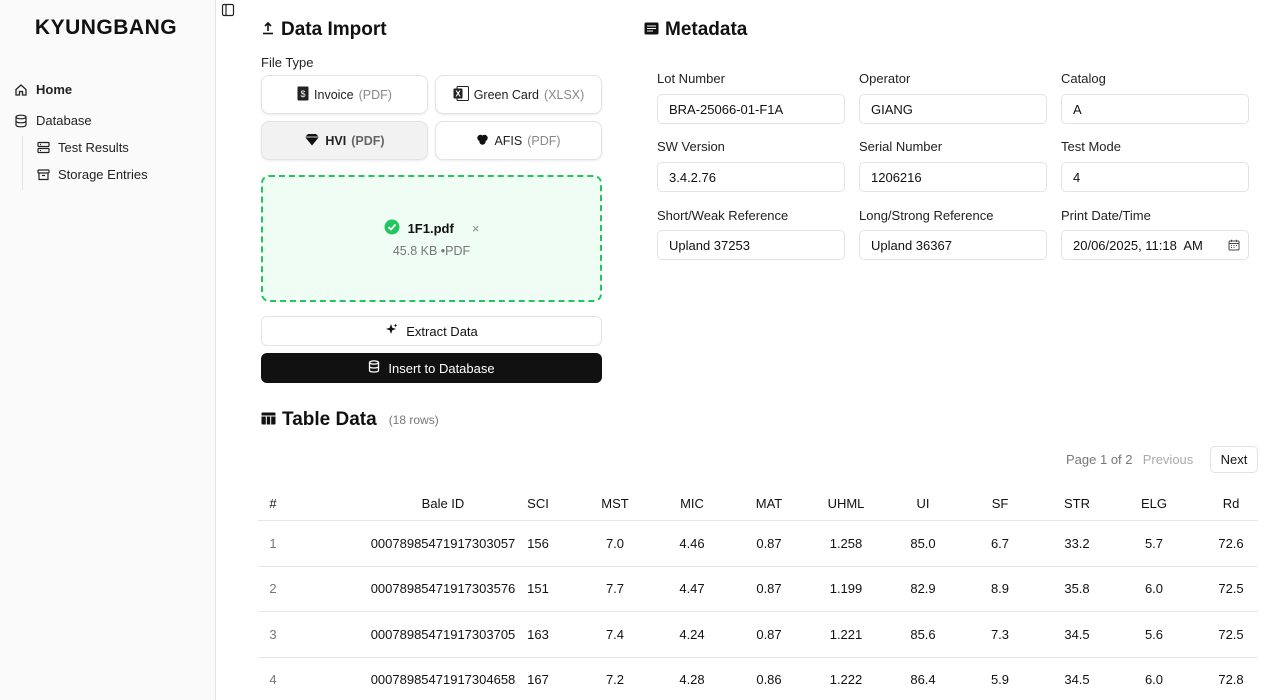  I want to click on metadata-heading: Metadata, so click(695, 30).